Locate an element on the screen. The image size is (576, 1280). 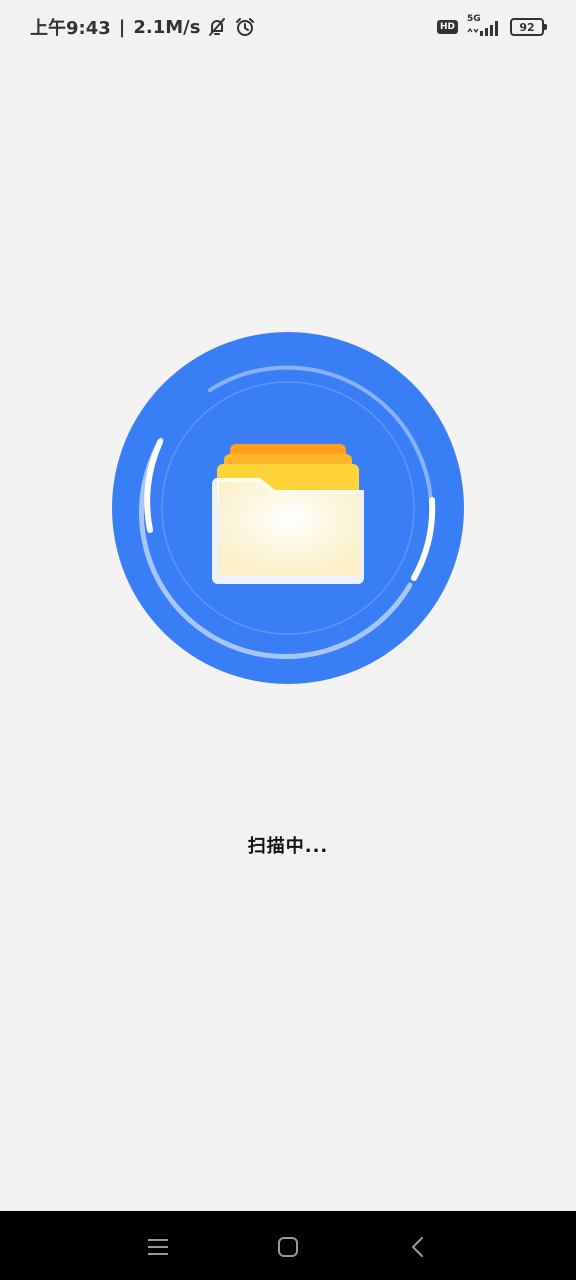
bell-slash-icon is located at coordinates (217, 27).